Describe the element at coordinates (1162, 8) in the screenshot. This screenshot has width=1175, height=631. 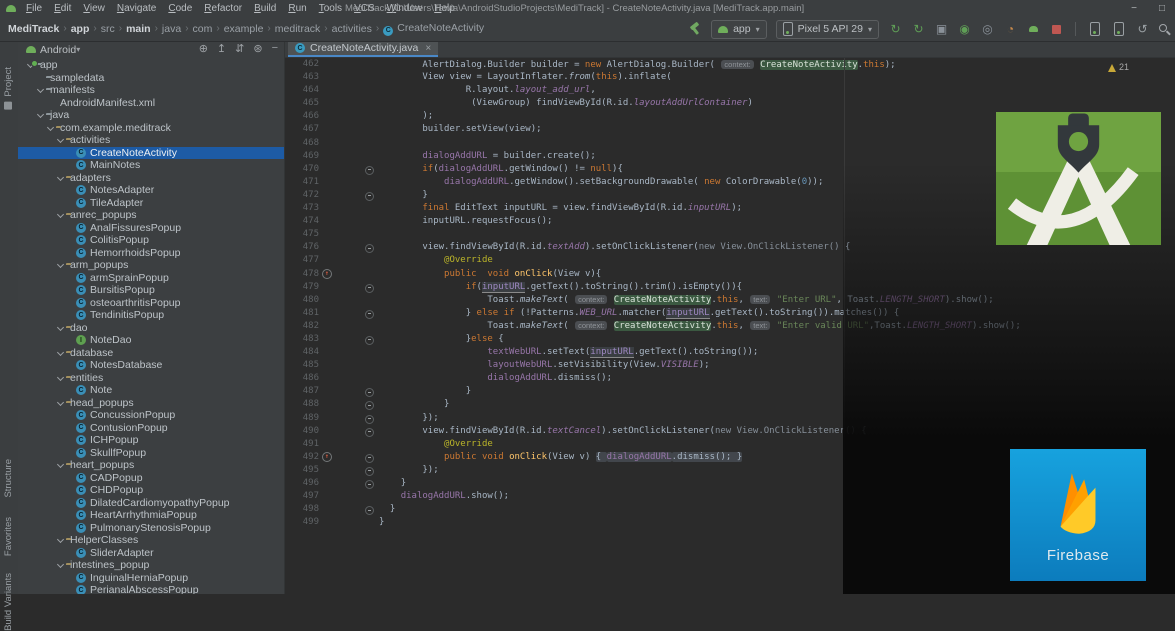
I see `maximize-button: □` at that location.